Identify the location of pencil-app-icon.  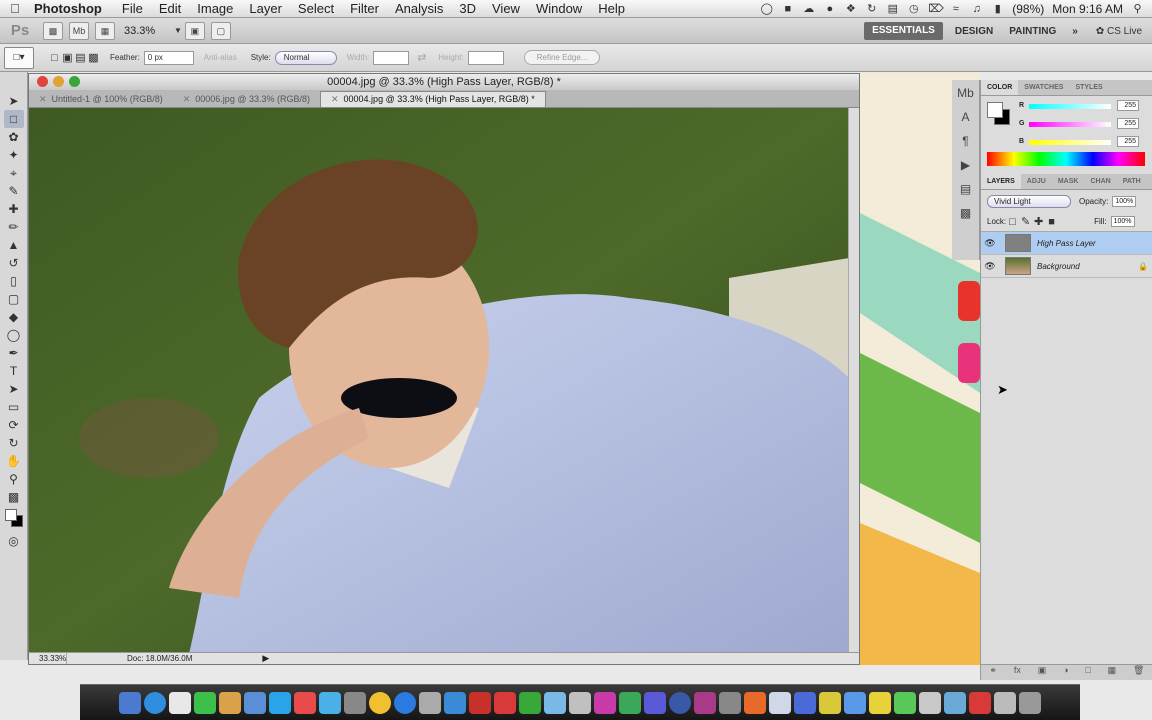
(930, 702).